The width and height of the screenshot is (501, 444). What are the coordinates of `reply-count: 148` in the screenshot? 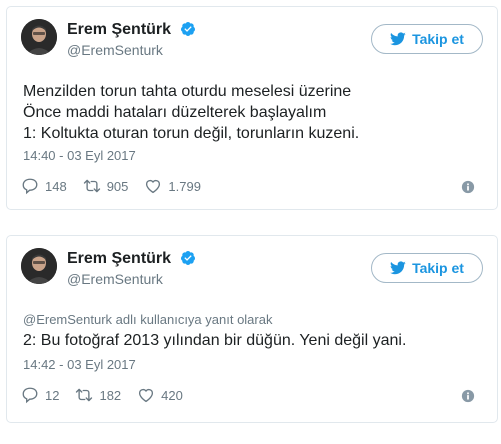 It's located at (56, 186).